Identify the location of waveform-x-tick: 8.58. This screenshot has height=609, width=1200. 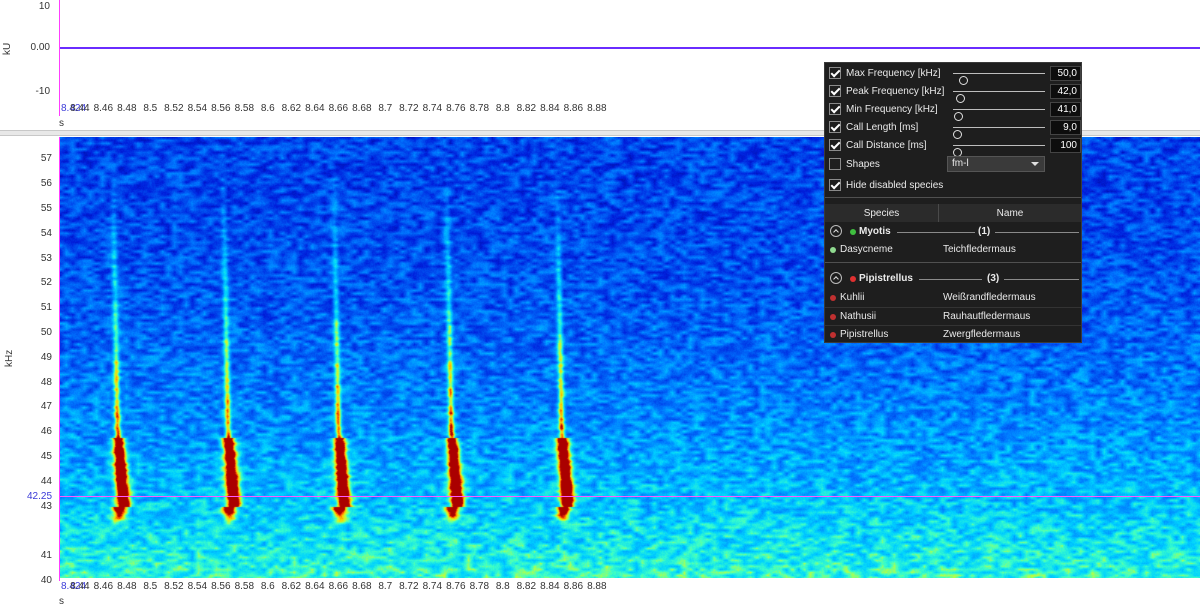
(244, 108).